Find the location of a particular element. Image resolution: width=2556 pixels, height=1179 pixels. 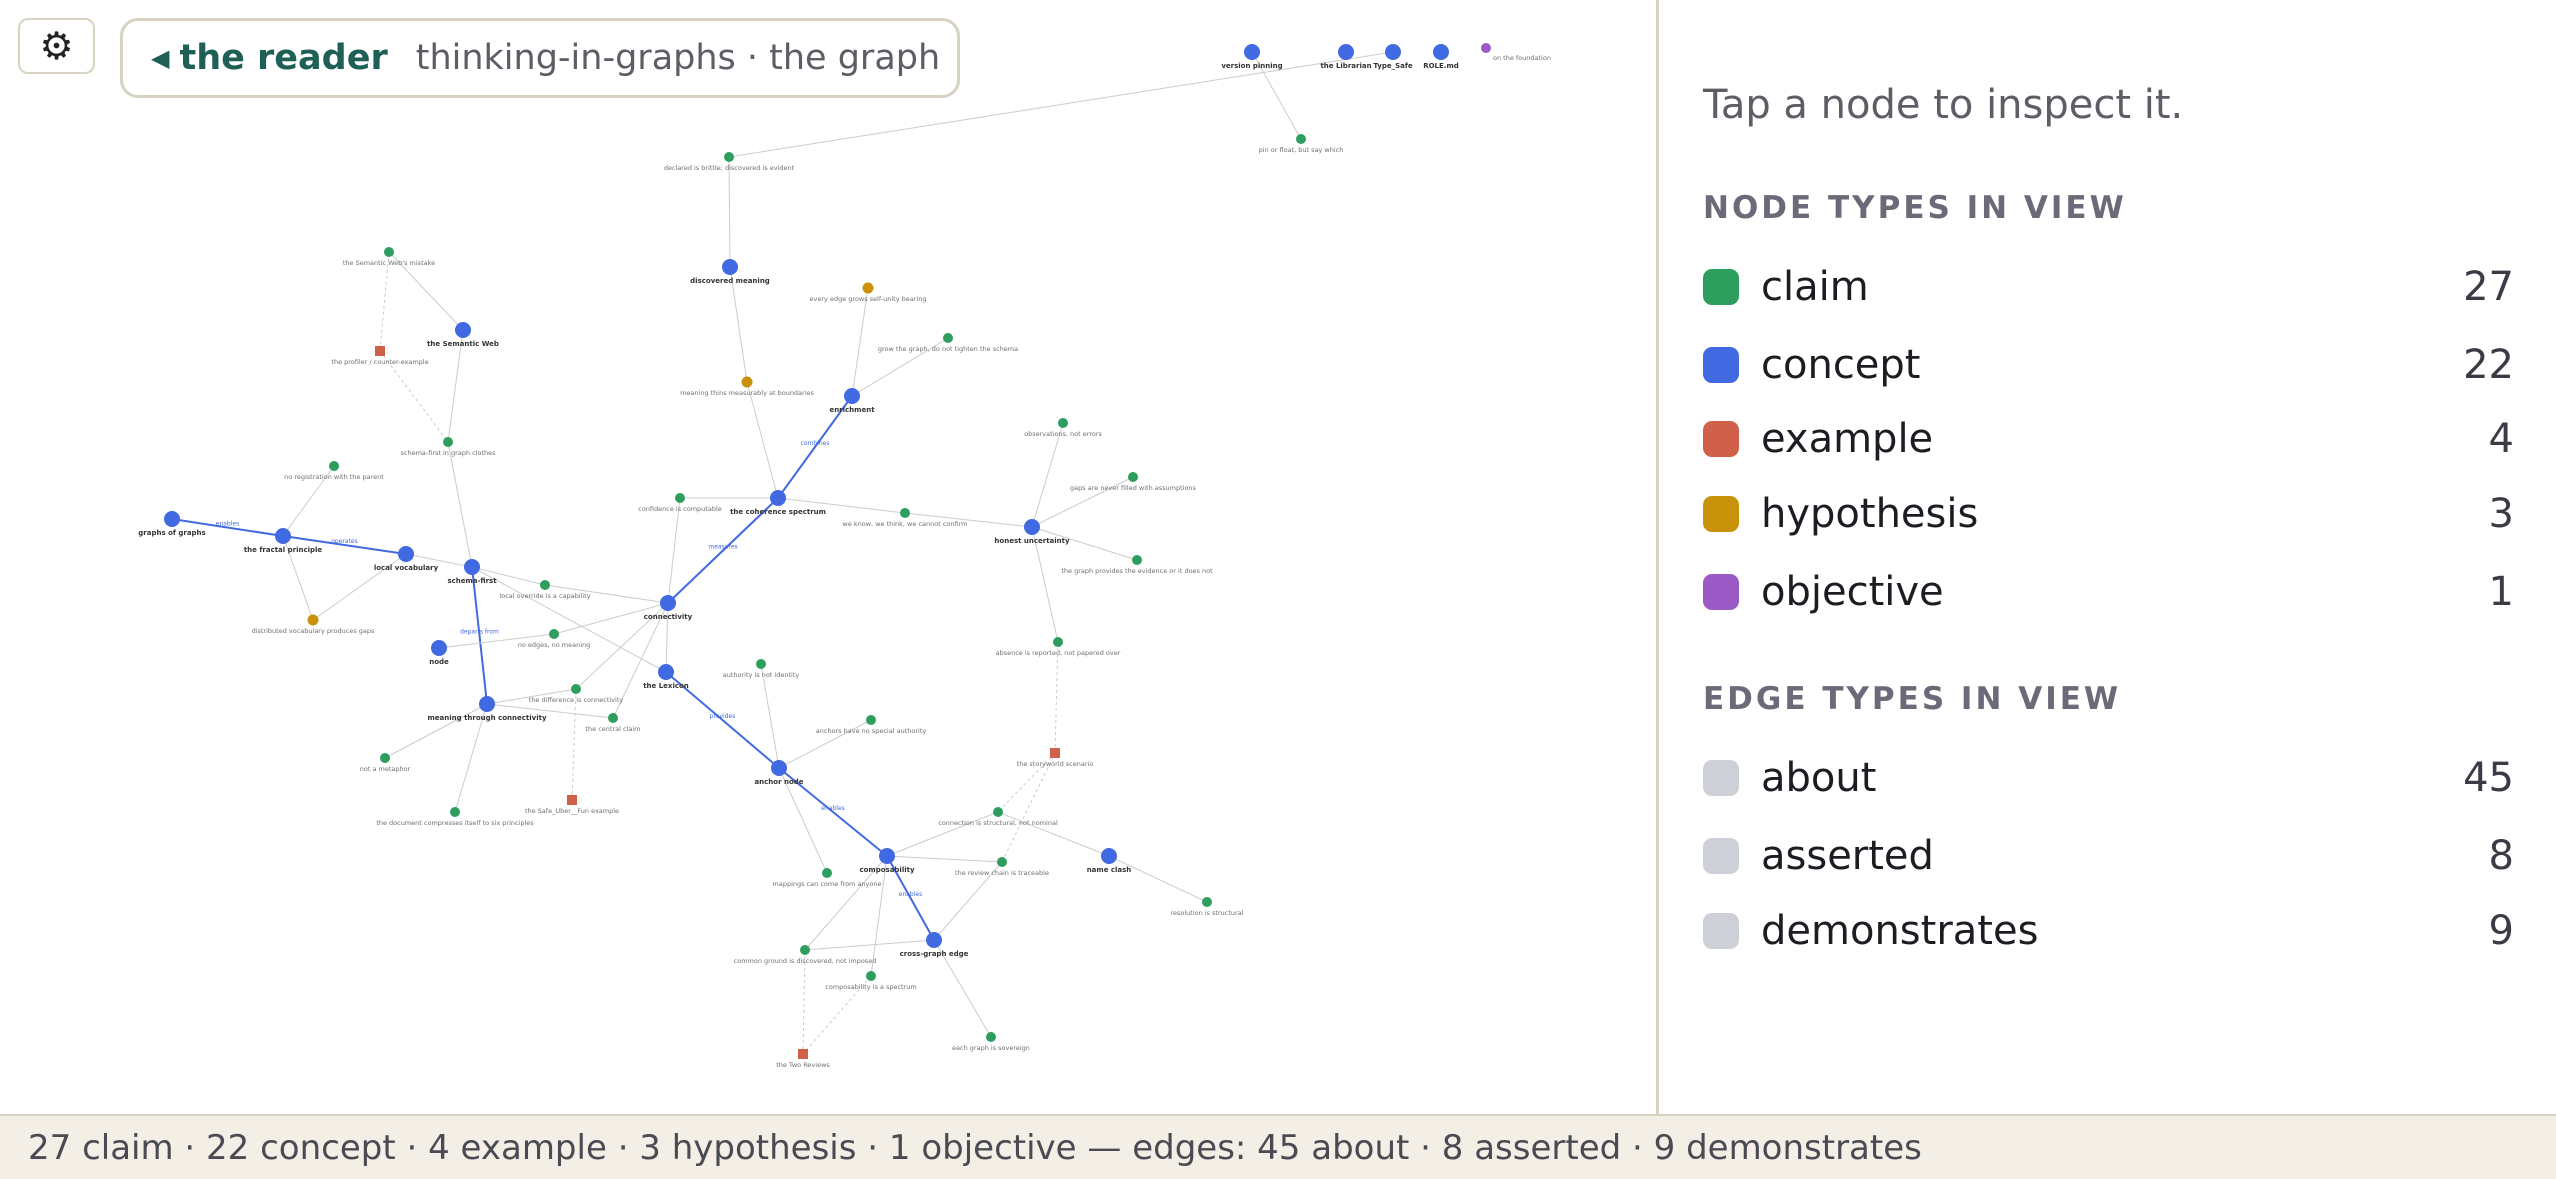

graph-node-claim: common ground is discovered, not imposed is located at coordinates (805, 955).